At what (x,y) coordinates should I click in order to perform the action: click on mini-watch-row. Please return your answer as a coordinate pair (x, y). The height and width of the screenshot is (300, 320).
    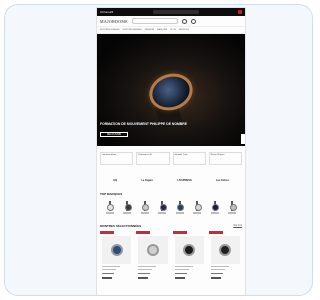
    Looking at the image, I should click on (171, 203).